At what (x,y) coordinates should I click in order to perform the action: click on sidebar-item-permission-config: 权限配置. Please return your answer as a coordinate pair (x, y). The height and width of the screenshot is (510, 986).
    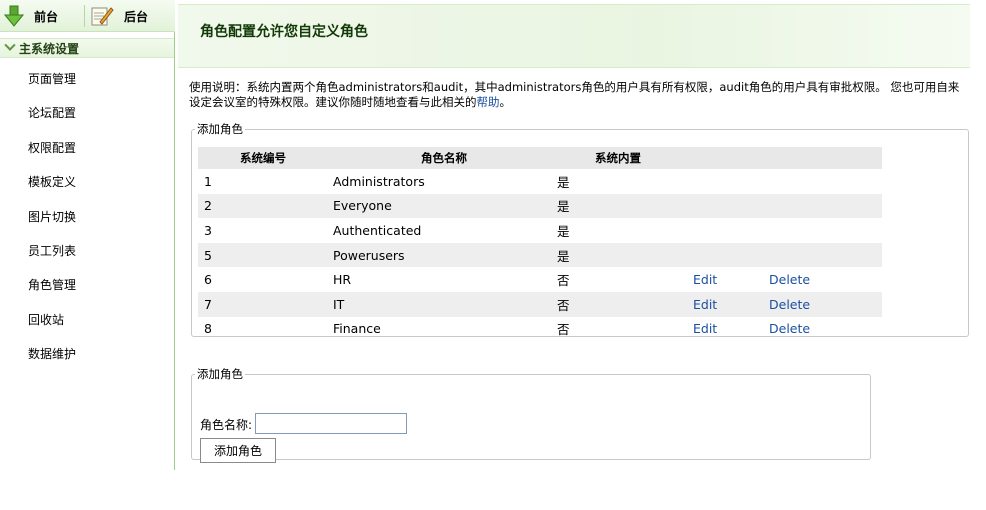
    Looking at the image, I should click on (52, 148).